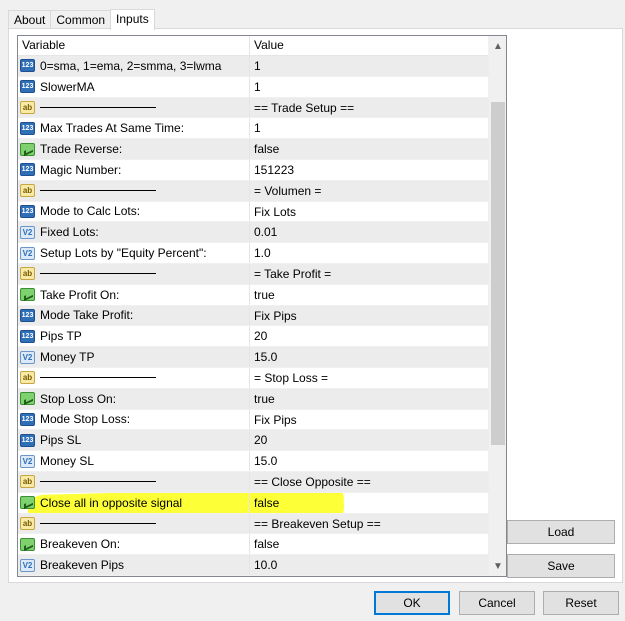 The height and width of the screenshot is (621, 625). Describe the element at coordinates (134, 253) in the screenshot. I see `variable-cell: V2 Setup Lots by "Equity Percent":` at that location.